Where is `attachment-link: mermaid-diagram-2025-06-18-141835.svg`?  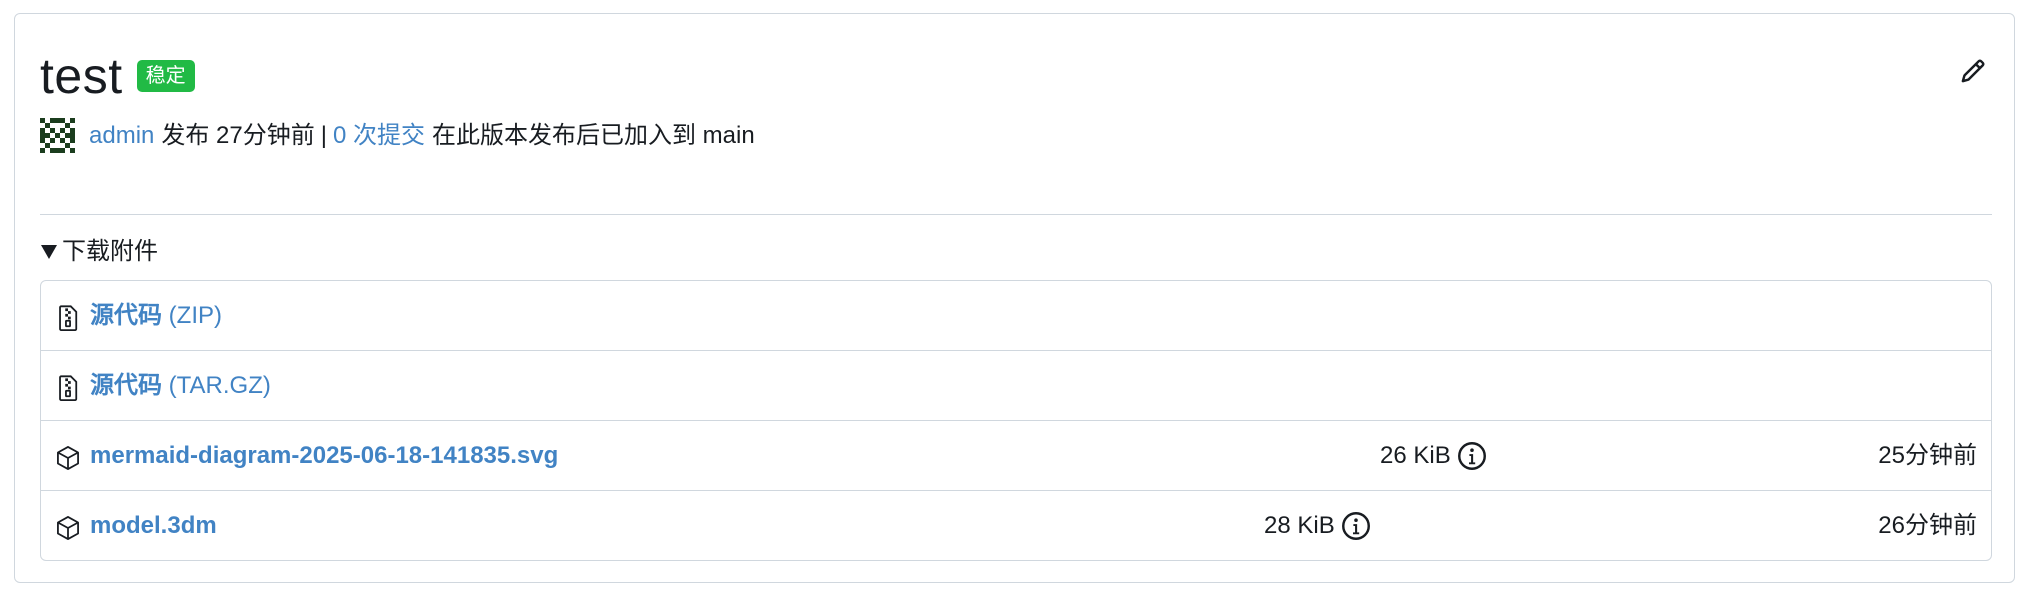 attachment-link: mermaid-diagram-2025-06-18-141835.svg is located at coordinates (324, 456).